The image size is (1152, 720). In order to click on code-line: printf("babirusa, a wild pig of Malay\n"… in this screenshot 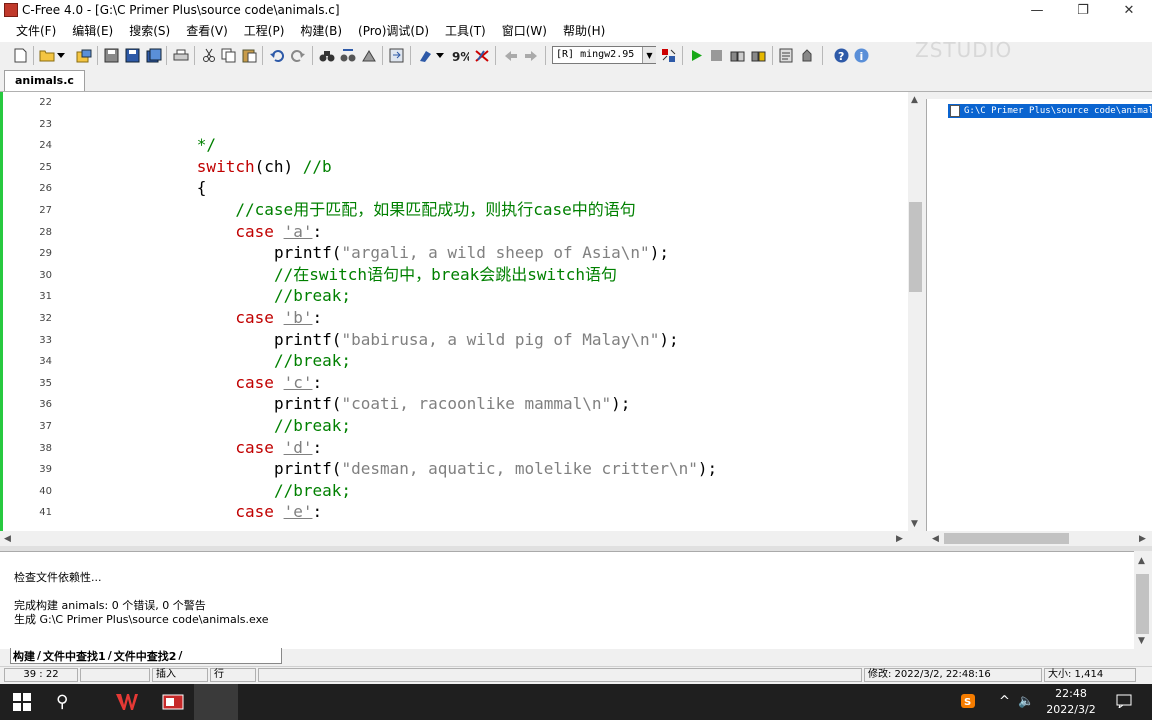, I will do `click(476, 340)`.